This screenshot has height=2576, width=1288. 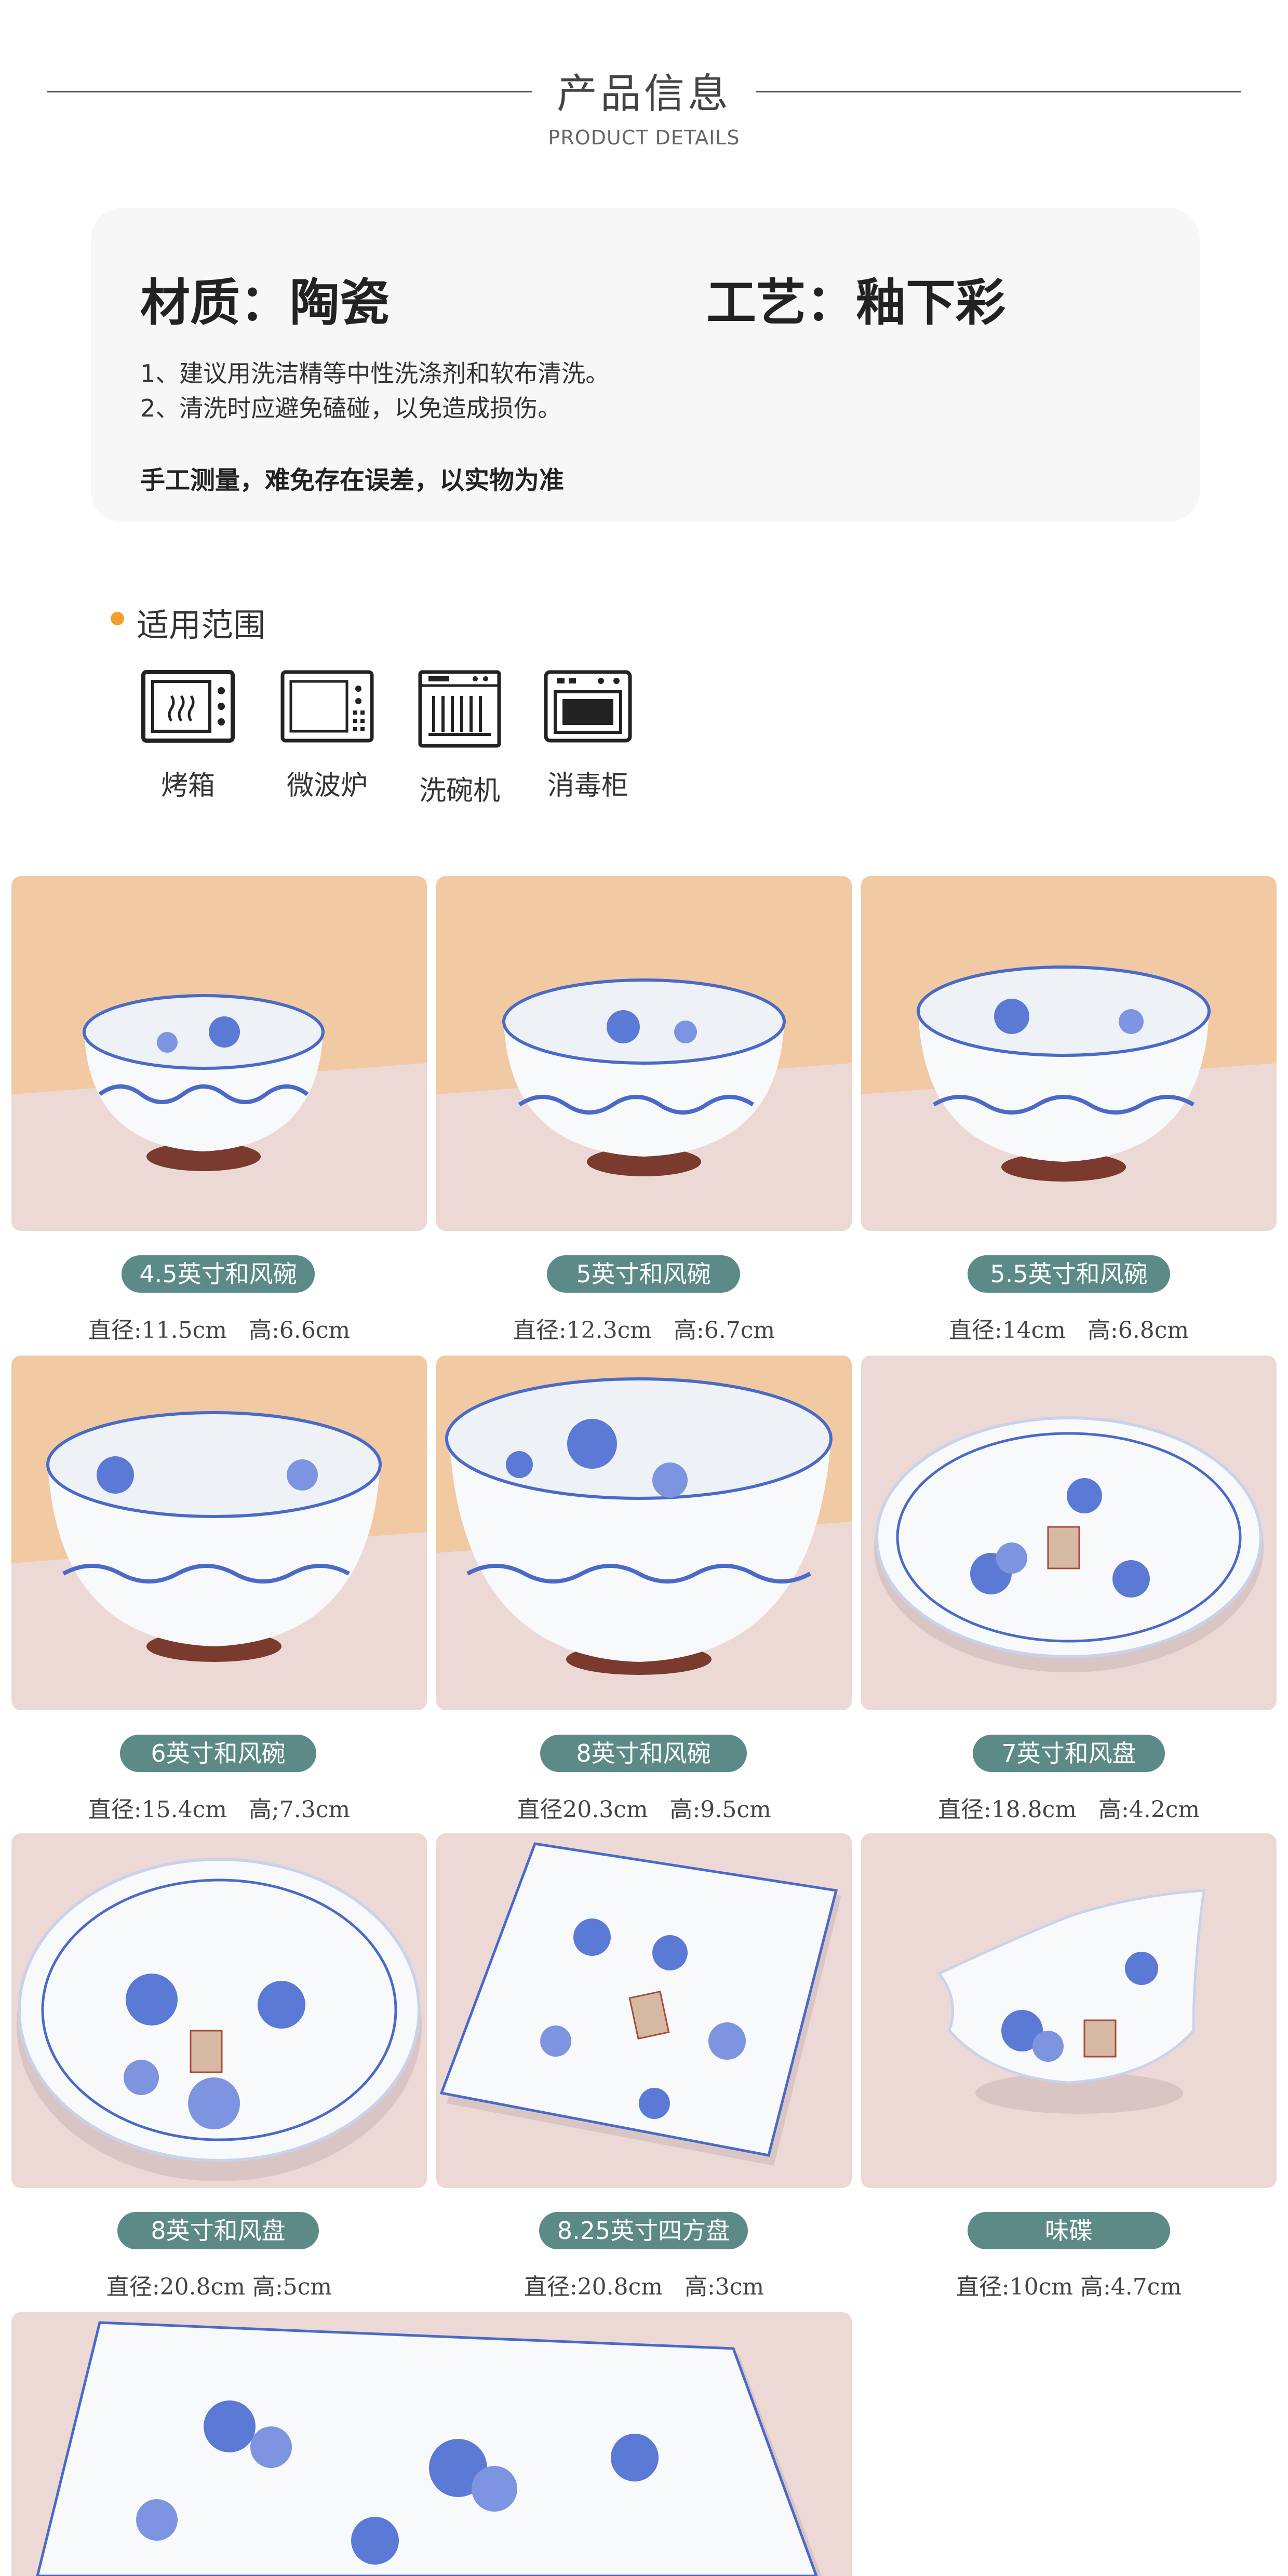 I want to click on appliance-dishwasher: 洗碗机, so click(x=460, y=739).